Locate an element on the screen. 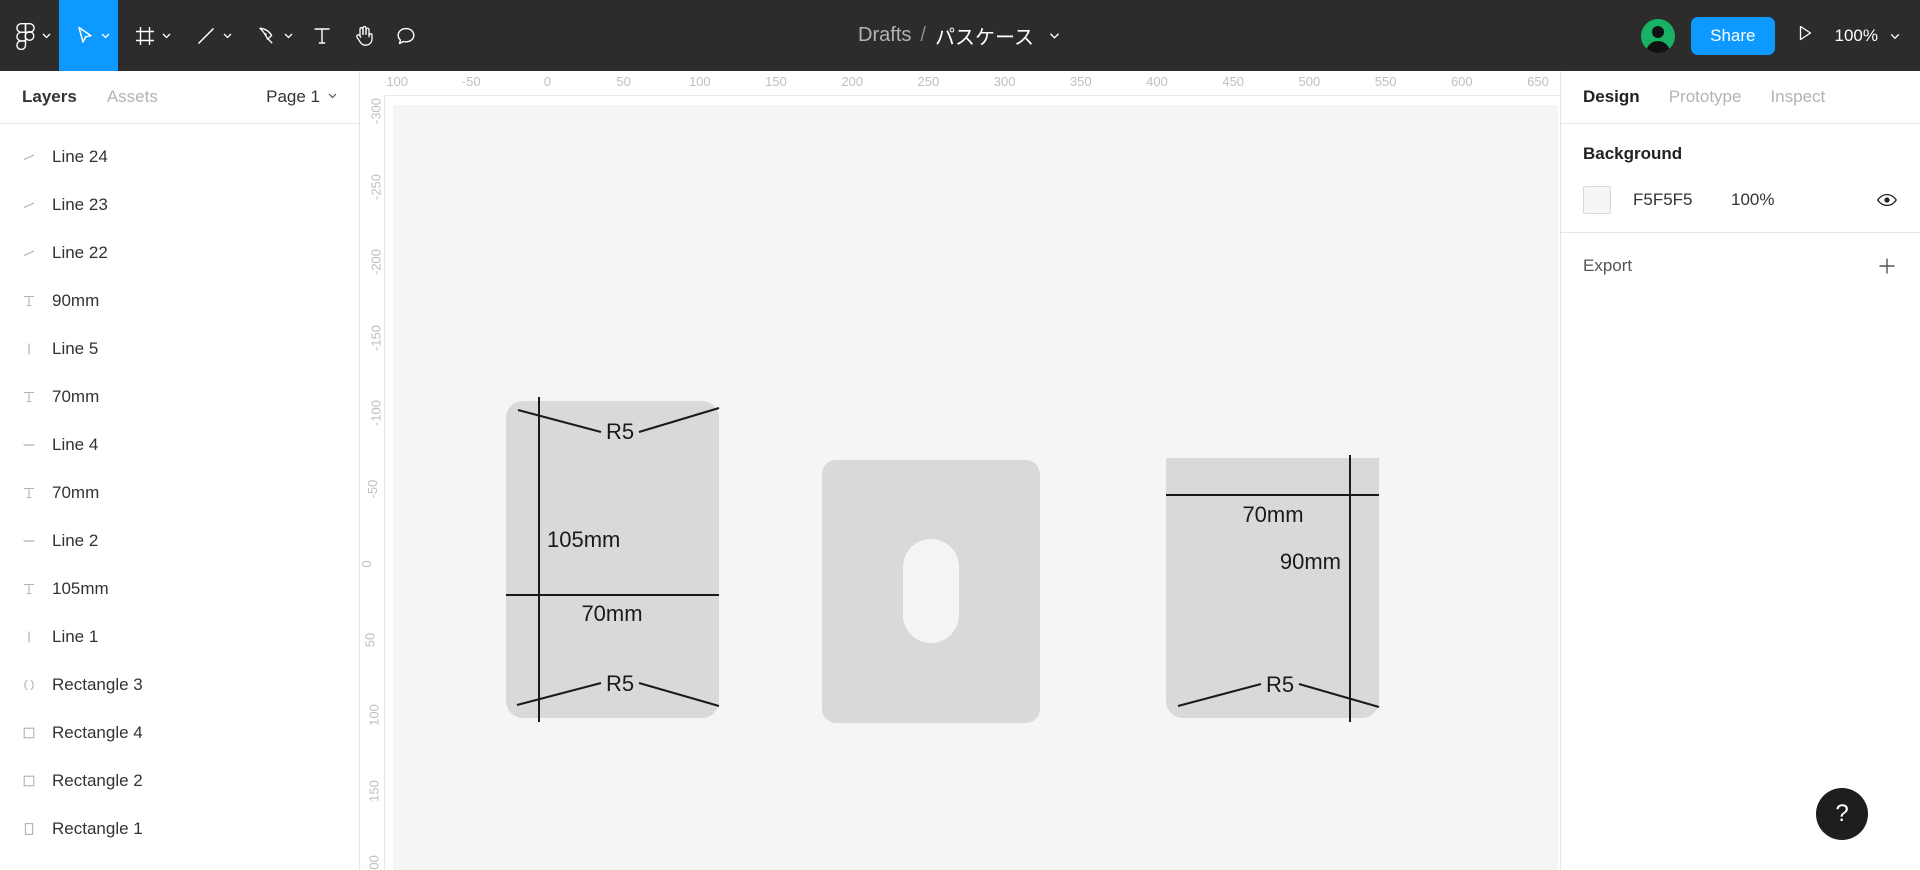  ruler-tick: 250 is located at coordinates (928, 81).